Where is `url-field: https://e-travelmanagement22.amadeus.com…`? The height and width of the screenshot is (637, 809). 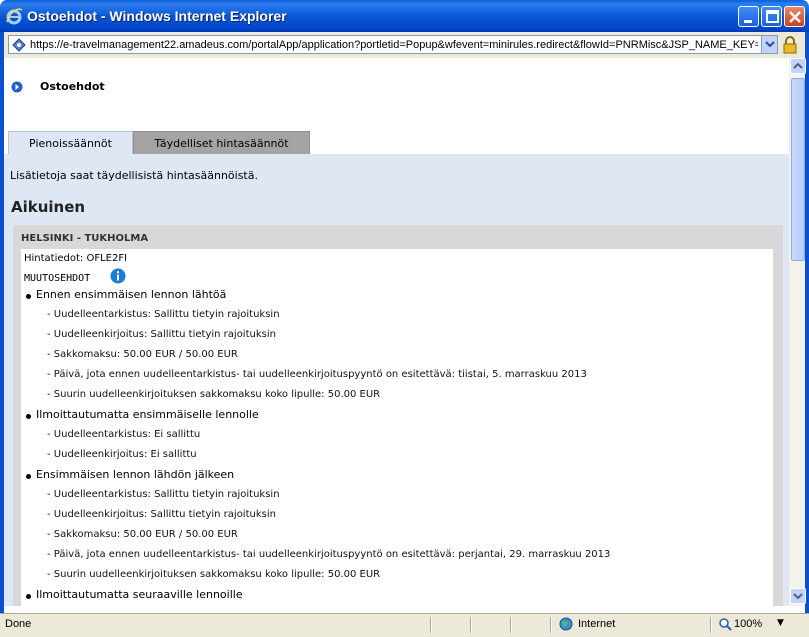
url-field: https://e-travelmanagement22.amadeus.com… is located at coordinates (393, 44).